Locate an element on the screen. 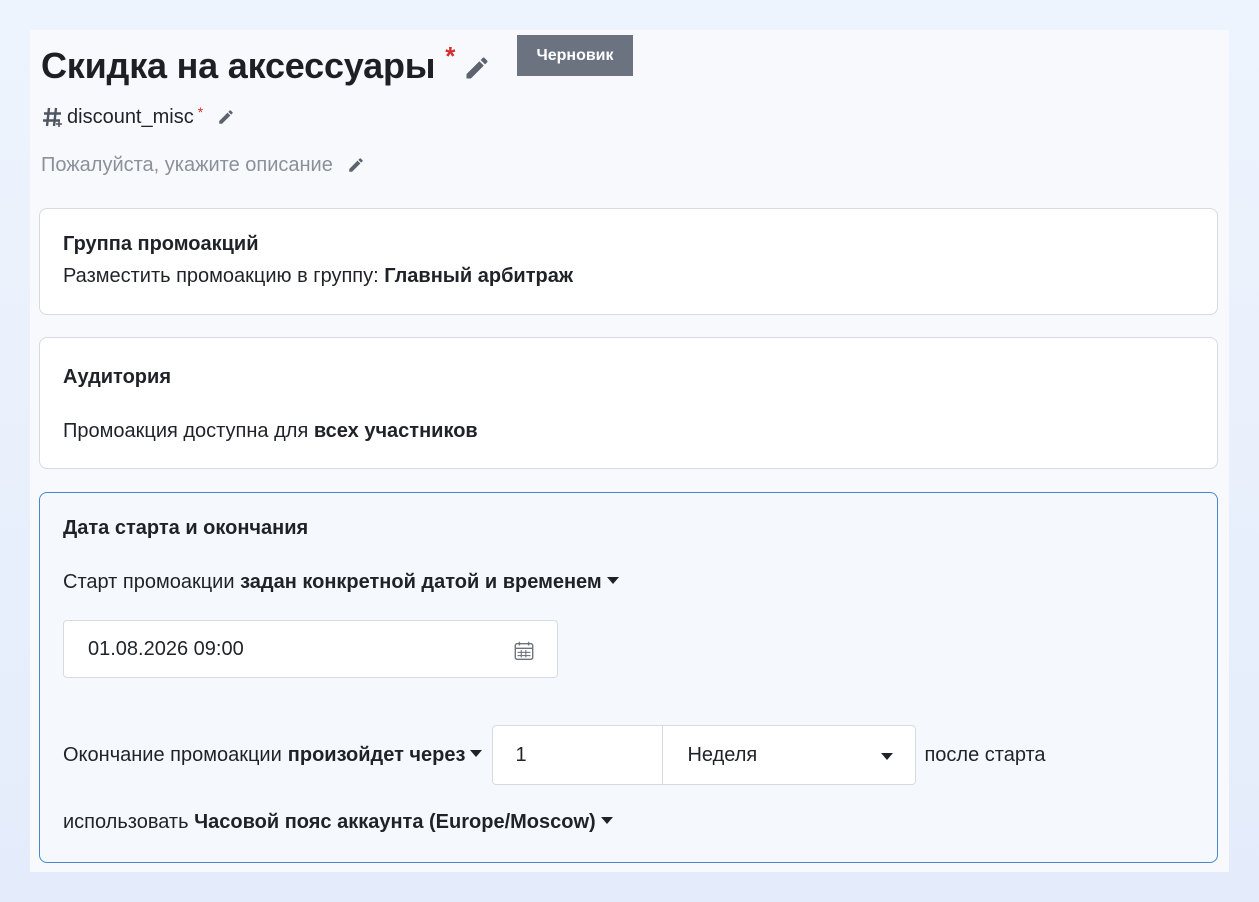  audience-line: Промоакция доступна для всех участников is located at coordinates (270, 431).